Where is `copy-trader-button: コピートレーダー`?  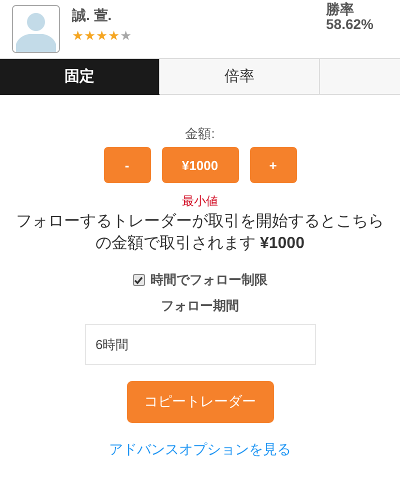 copy-trader-button: コピートレーダー is located at coordinates (200, 402).